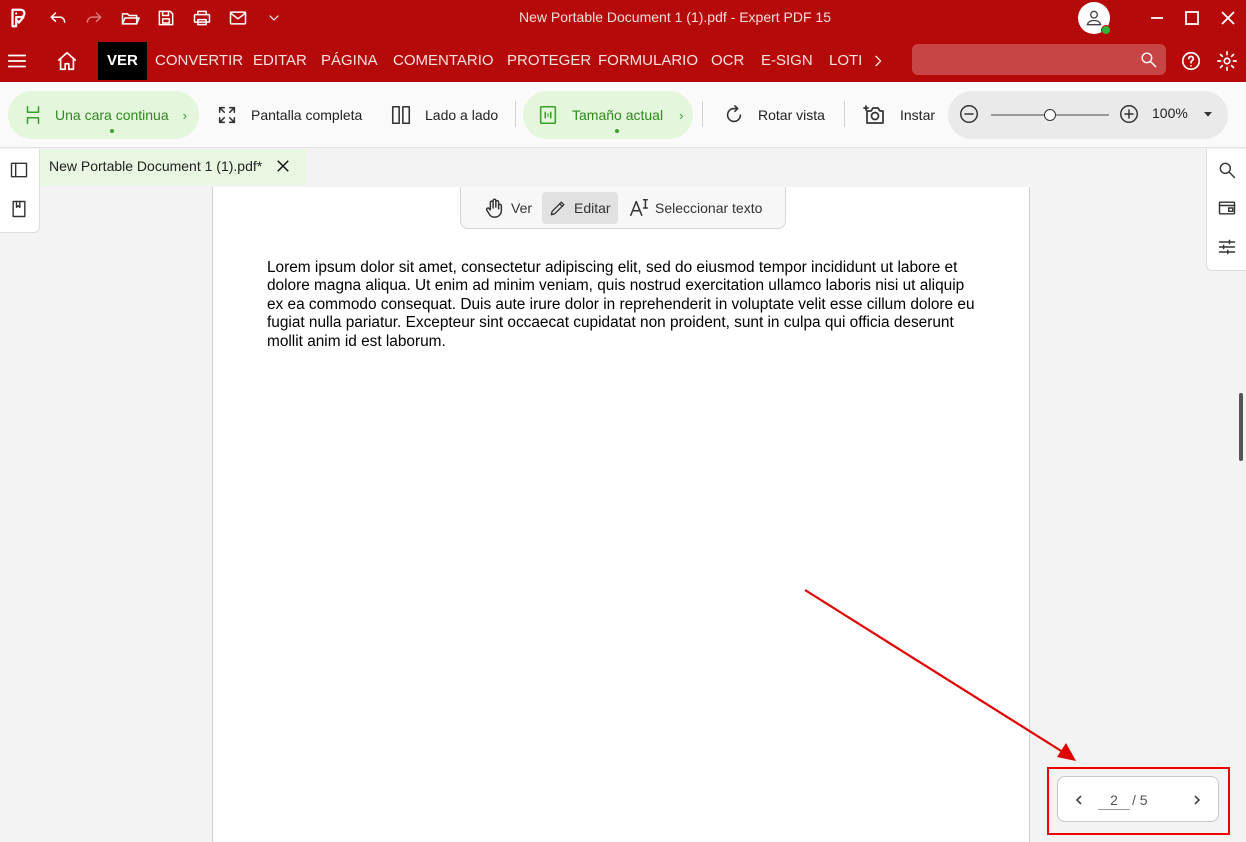 The height and width of the screenshot is (842, 1246). What do you see at coordinates (734, 114) in the screenshot?
I see `rotate-icon` at bounding box center [734, 114].